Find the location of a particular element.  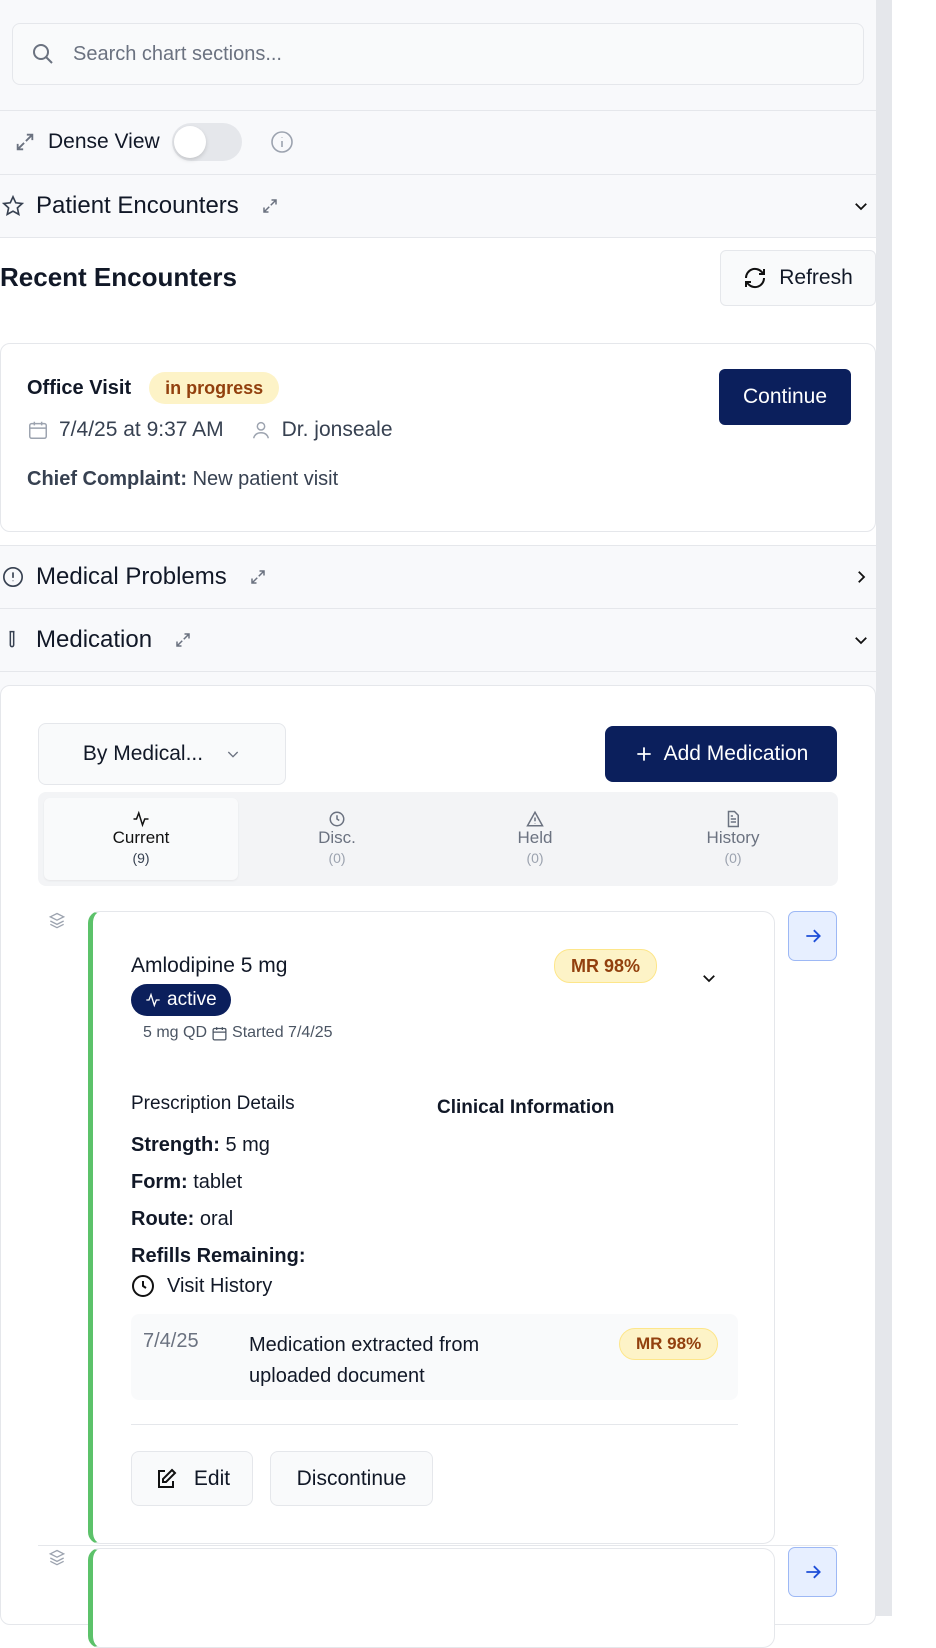

refills: Refills Remaining: is located at coordinates (218, 1256).